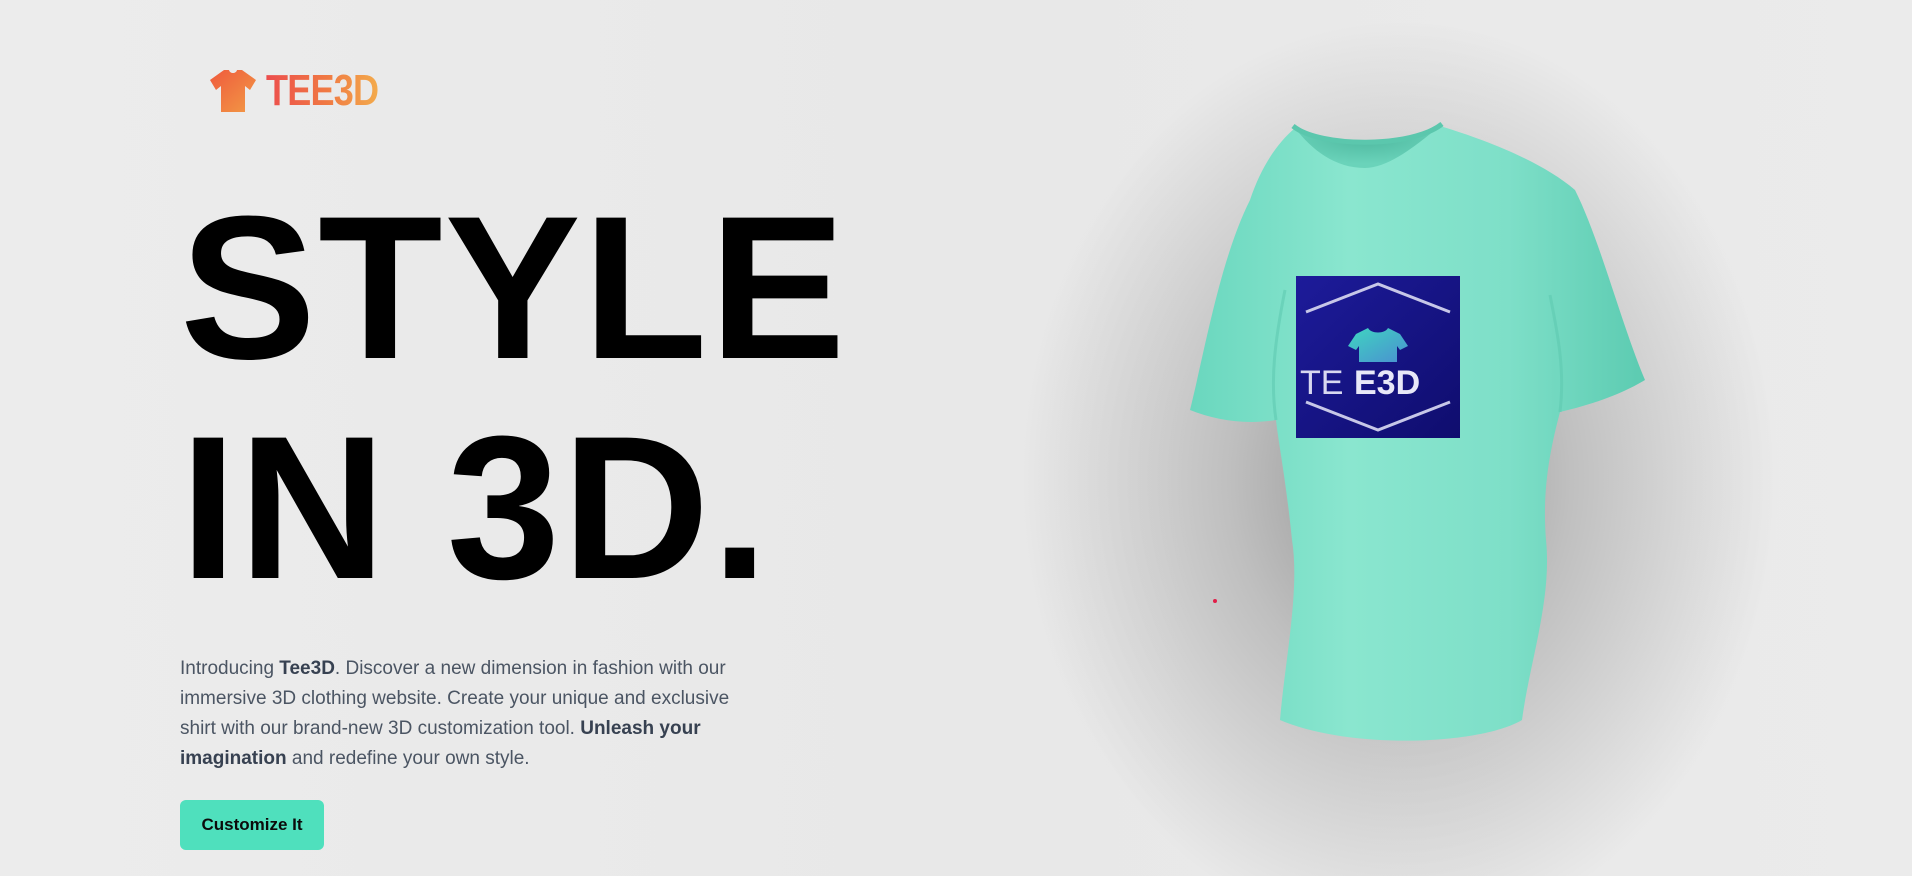  What do you see at coordinates (233, 91) in the screenshot?
I see `tshirt-icon` at bounding box center [233, 91].